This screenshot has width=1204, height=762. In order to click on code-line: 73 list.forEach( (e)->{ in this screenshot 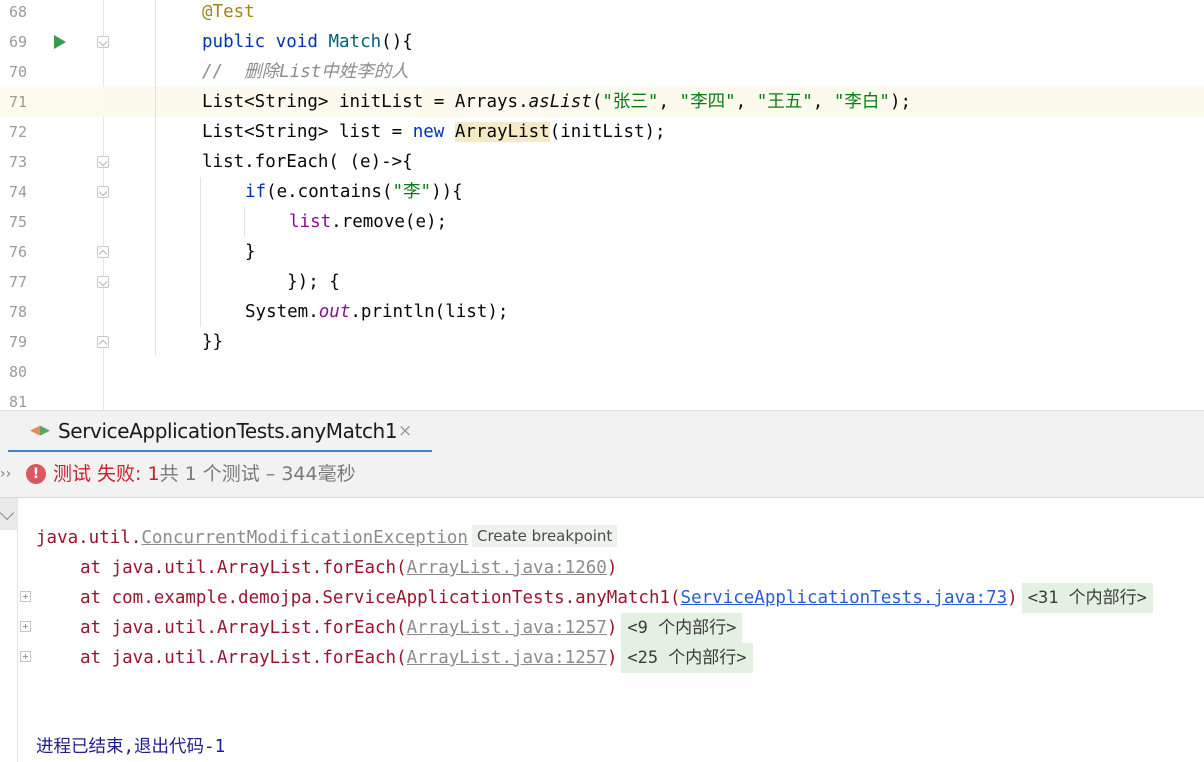, I will do `click(602, 162)`.